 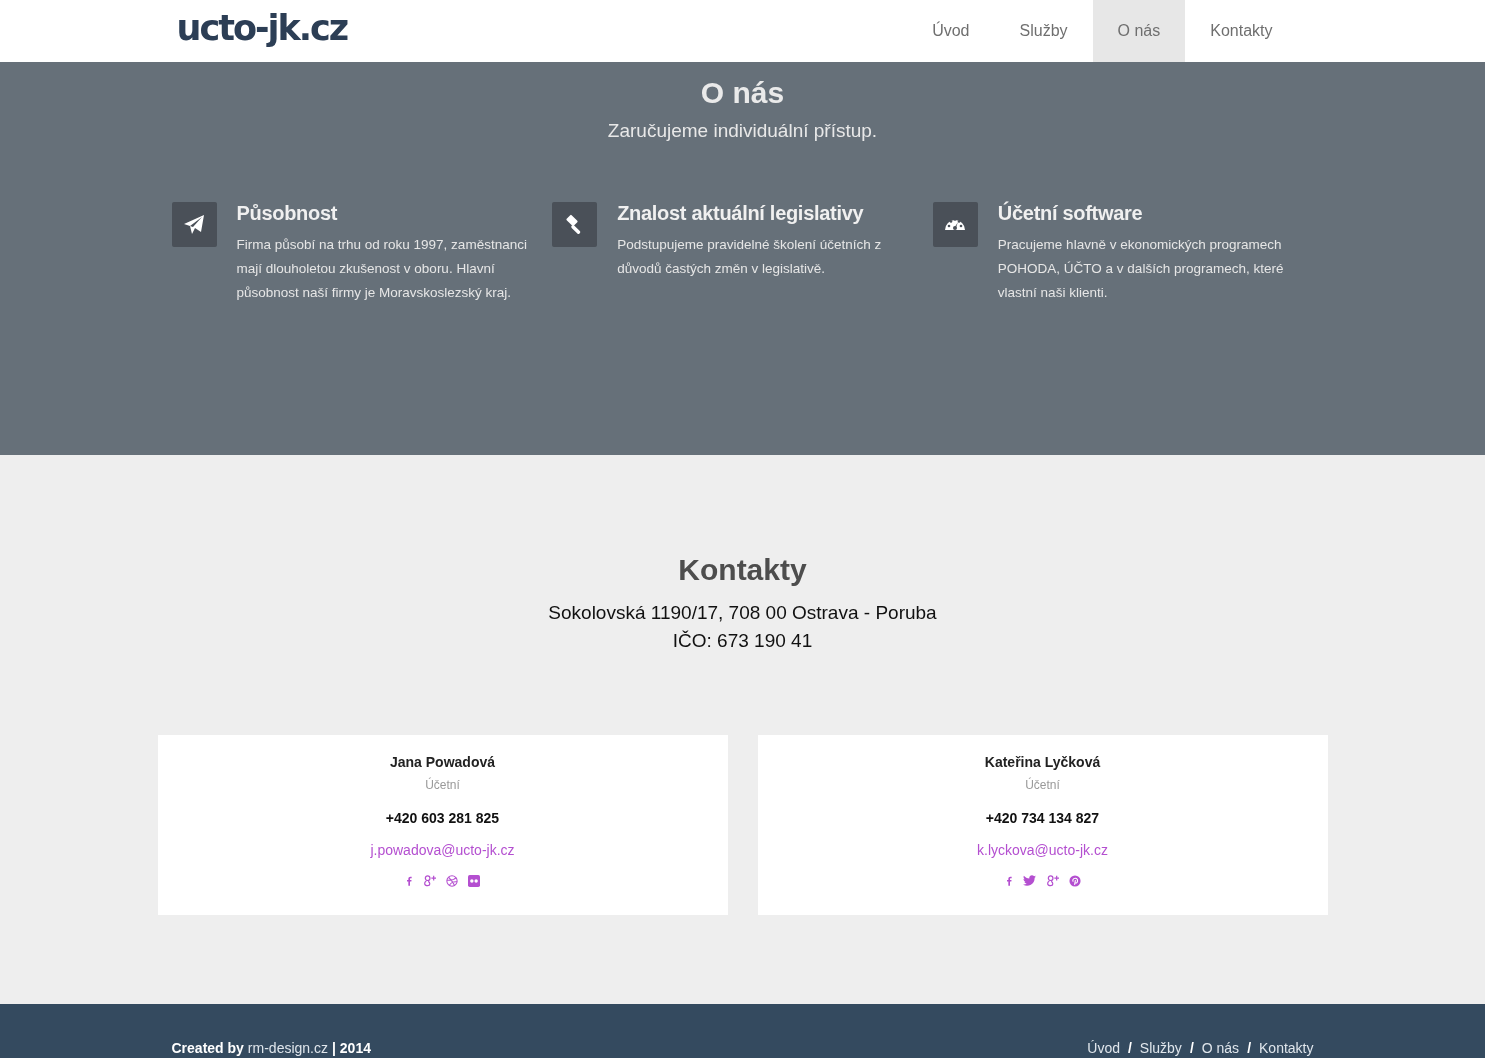 What do you see at coordinates (207, 1048) in the screenshot?
I see `credit-text: Created by` at bounding box center [207, 1048].